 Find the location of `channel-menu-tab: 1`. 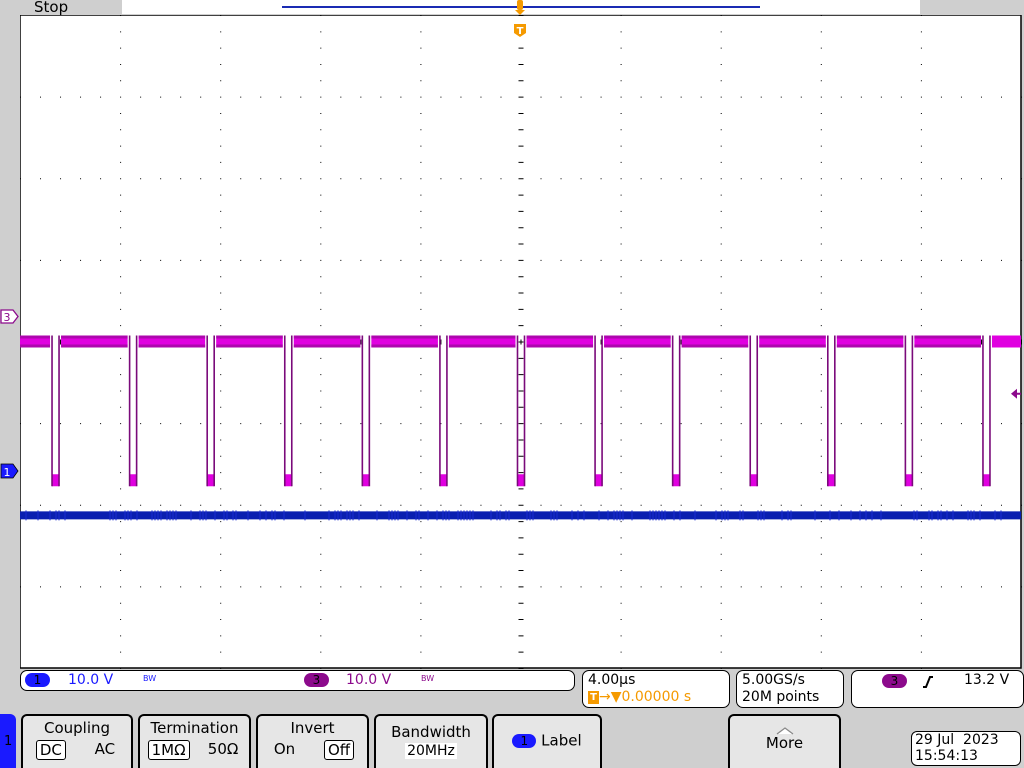

channel-menu-tab: 1 is located at coordinates (8, 741).